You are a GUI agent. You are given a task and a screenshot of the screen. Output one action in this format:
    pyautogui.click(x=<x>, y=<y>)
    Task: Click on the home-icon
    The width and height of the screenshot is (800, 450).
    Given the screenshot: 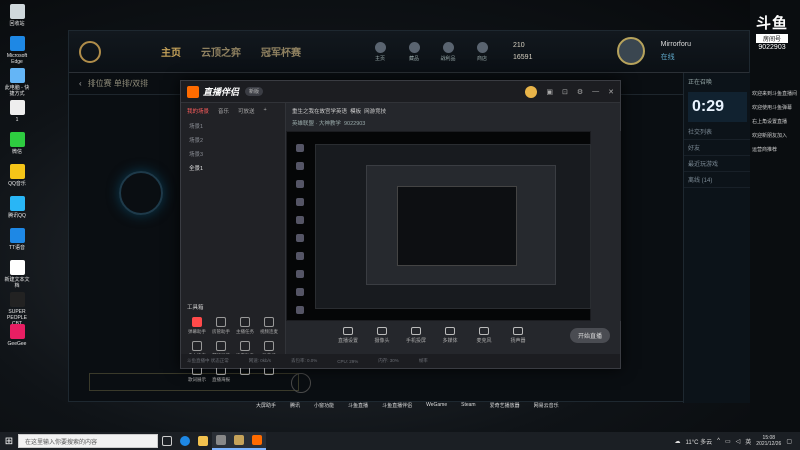 What is the action you would take?
    pyautogui.click(x=380, y=47)
    